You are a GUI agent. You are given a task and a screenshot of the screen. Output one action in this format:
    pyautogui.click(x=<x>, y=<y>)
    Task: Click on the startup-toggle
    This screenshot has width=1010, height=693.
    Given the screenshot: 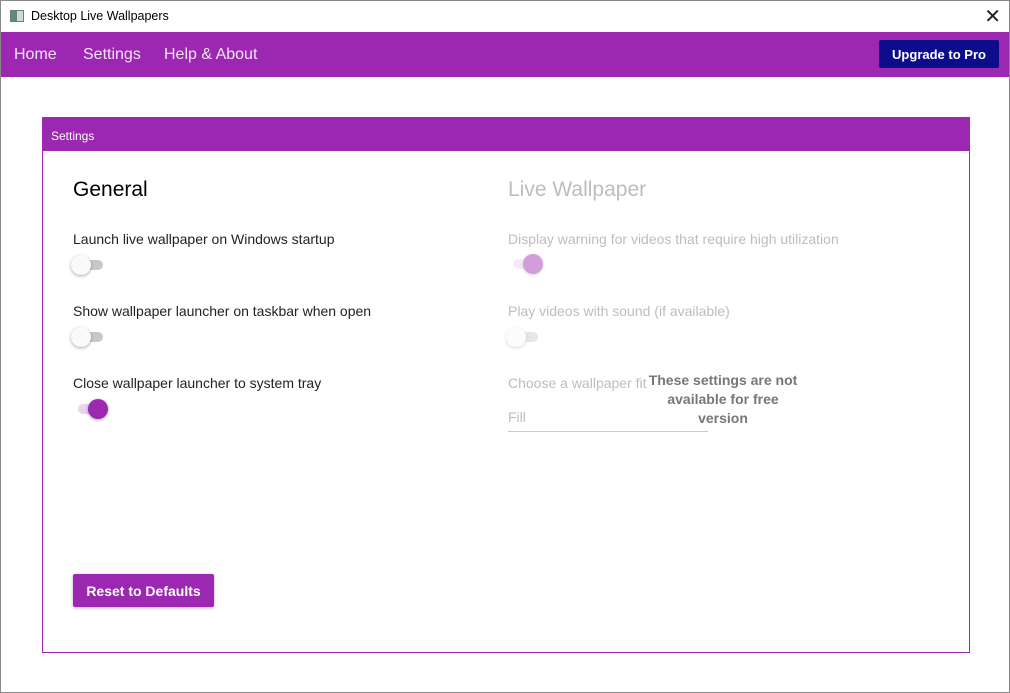 What is the action you would take?
    pyautogui.click(x=88, y=265)
    